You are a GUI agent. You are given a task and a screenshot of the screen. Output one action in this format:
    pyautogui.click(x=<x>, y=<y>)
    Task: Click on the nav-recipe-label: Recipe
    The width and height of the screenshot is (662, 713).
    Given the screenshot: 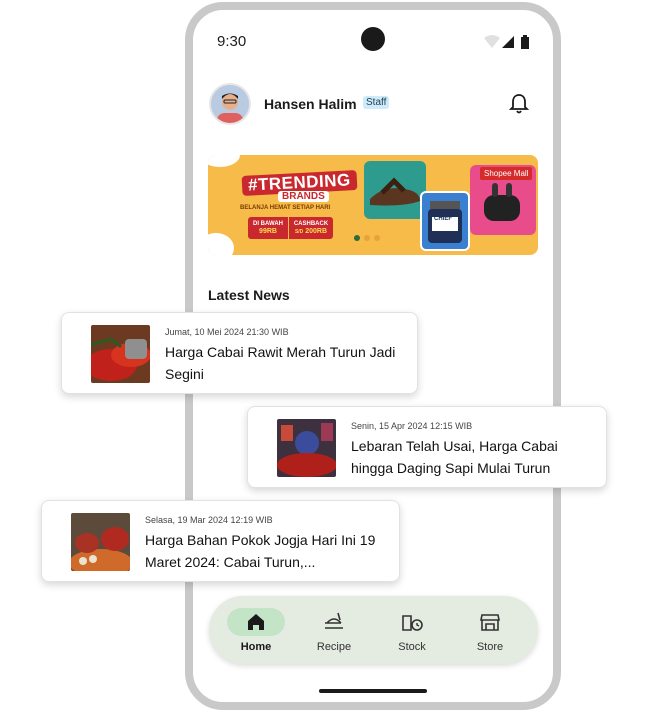 What is the action you would take?
    pyautogui.click(x=334, y=647)
    